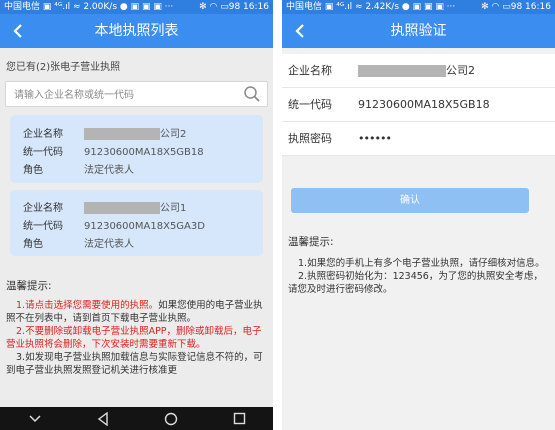 The image size is (555, 430). I want to click on credit-code: 91230600MA18X5GA3D, so click(144, 226).